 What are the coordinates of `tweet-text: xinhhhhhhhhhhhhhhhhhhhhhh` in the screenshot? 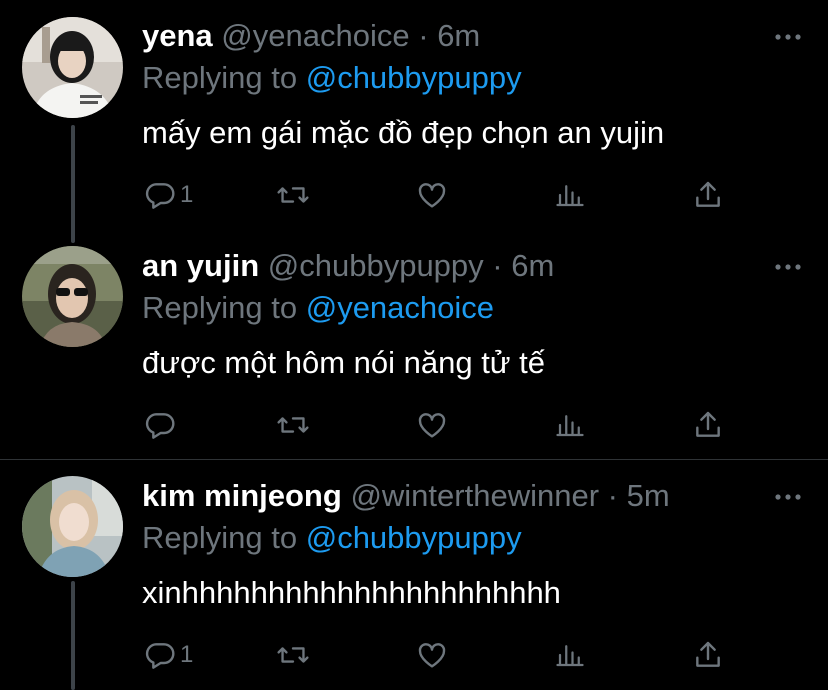 It's located at (351, 592).